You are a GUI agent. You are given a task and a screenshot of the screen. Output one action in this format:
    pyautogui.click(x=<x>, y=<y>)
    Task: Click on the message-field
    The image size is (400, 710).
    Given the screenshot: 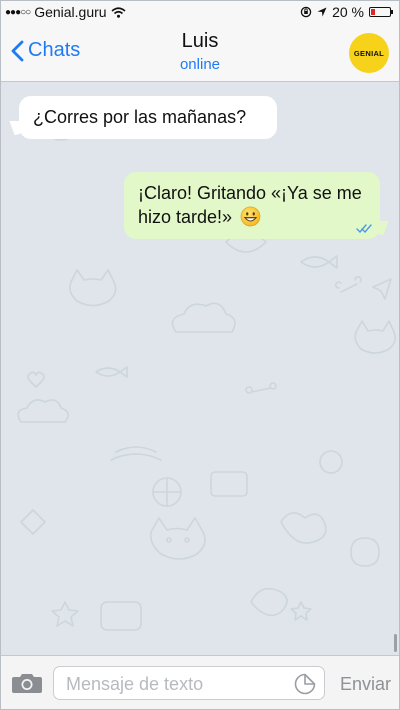 What is the action you would take?
    pyautogui.click(x=189, y=683)
    